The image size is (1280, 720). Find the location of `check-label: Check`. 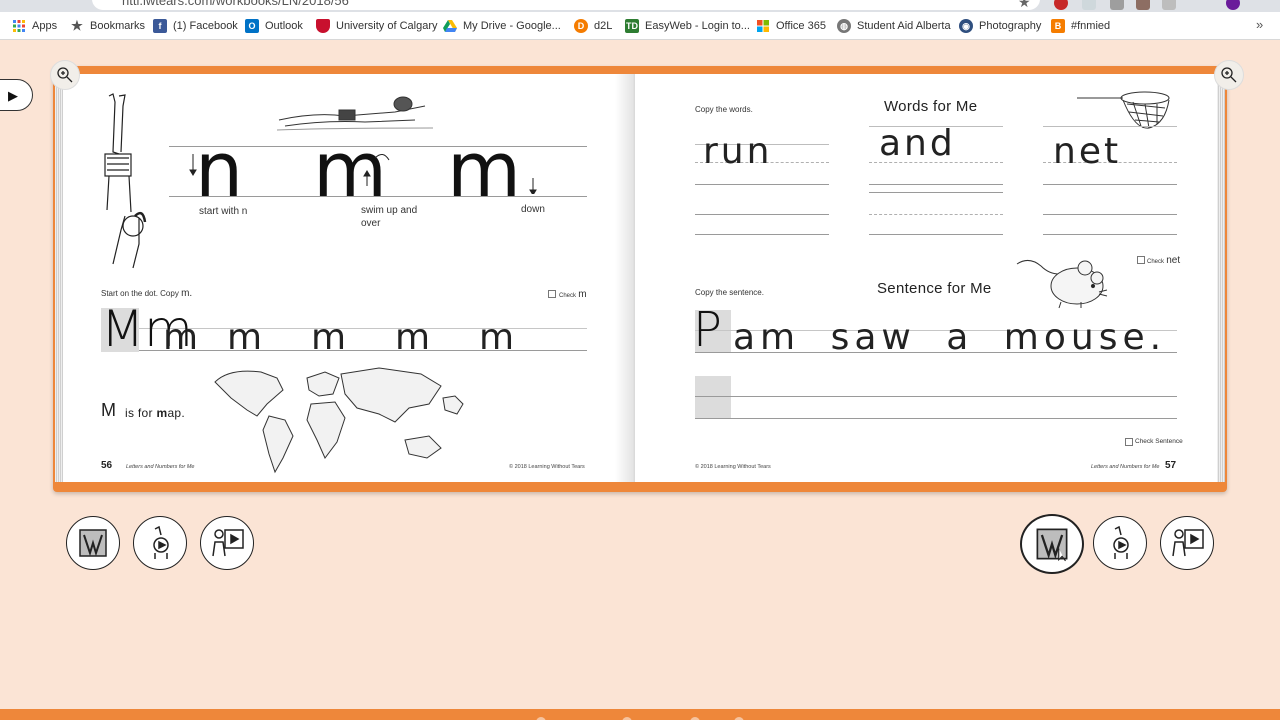

check-label: Check is located at coordinates (1156, 262).